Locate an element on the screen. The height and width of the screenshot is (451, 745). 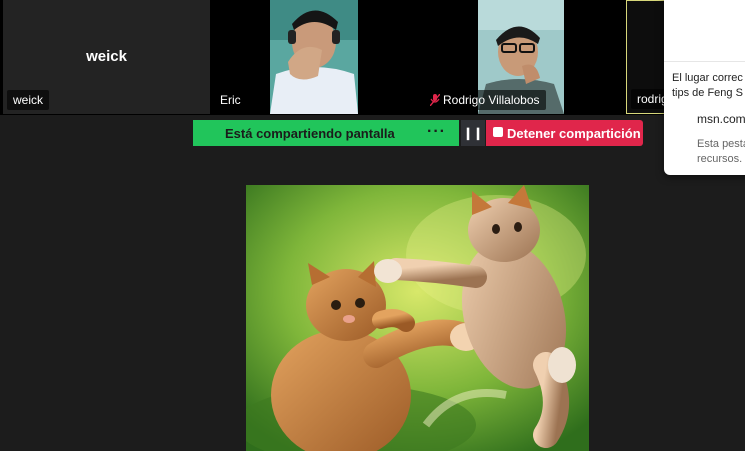
popup-description: Esta pesta recursos. is located at coordinates (721, 151).